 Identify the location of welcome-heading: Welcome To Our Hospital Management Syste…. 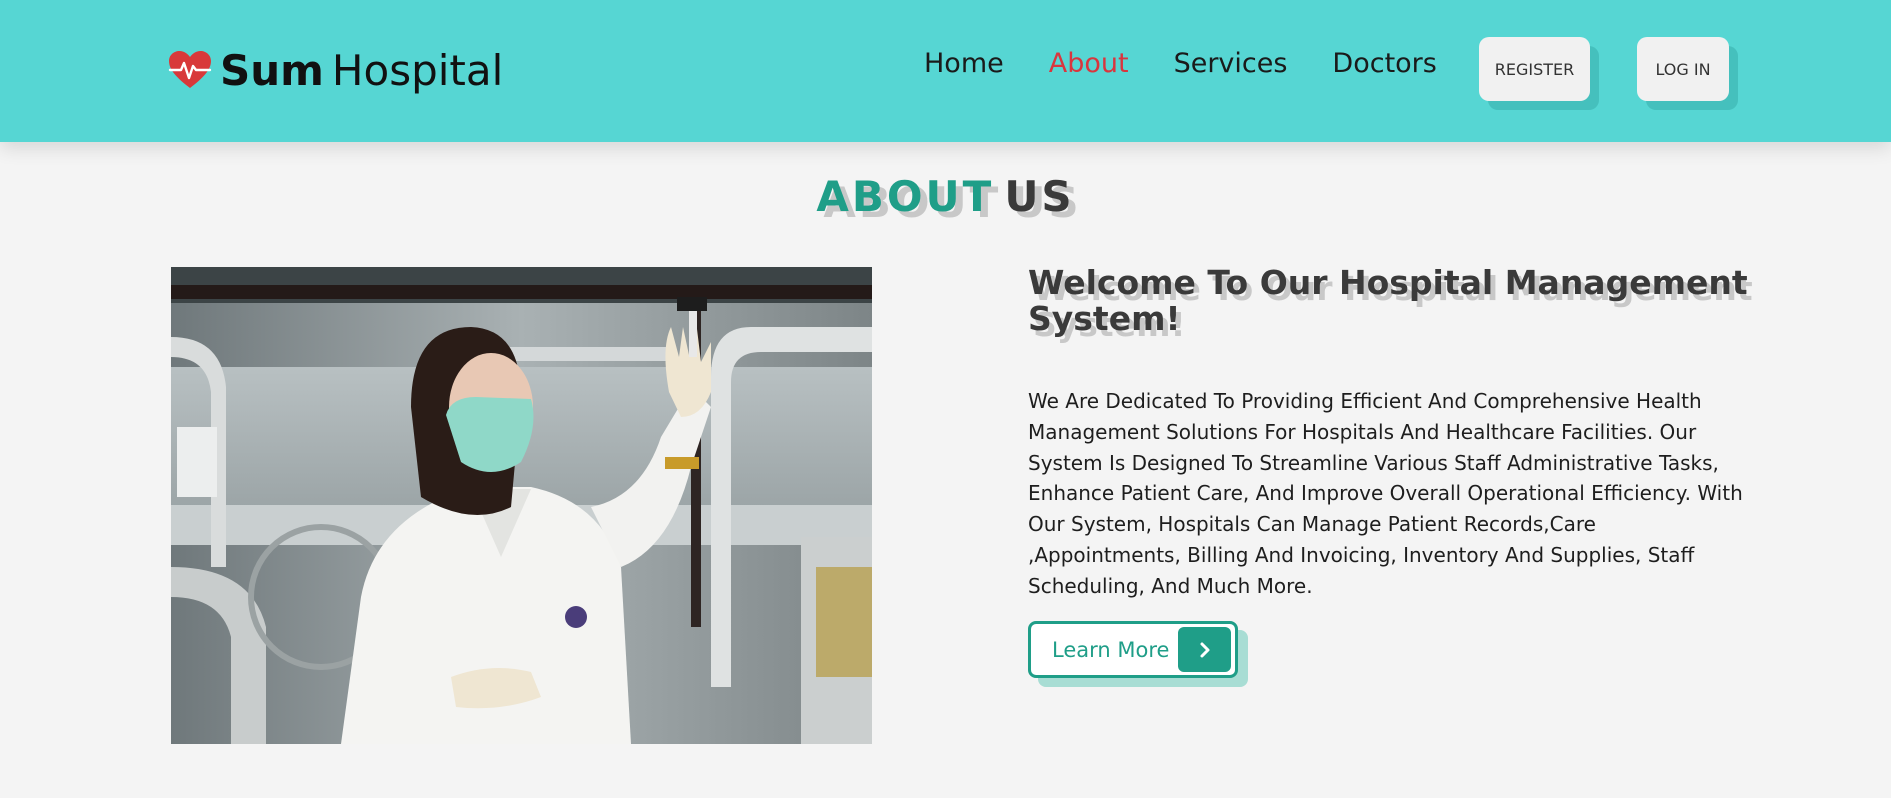
(1388, 300).